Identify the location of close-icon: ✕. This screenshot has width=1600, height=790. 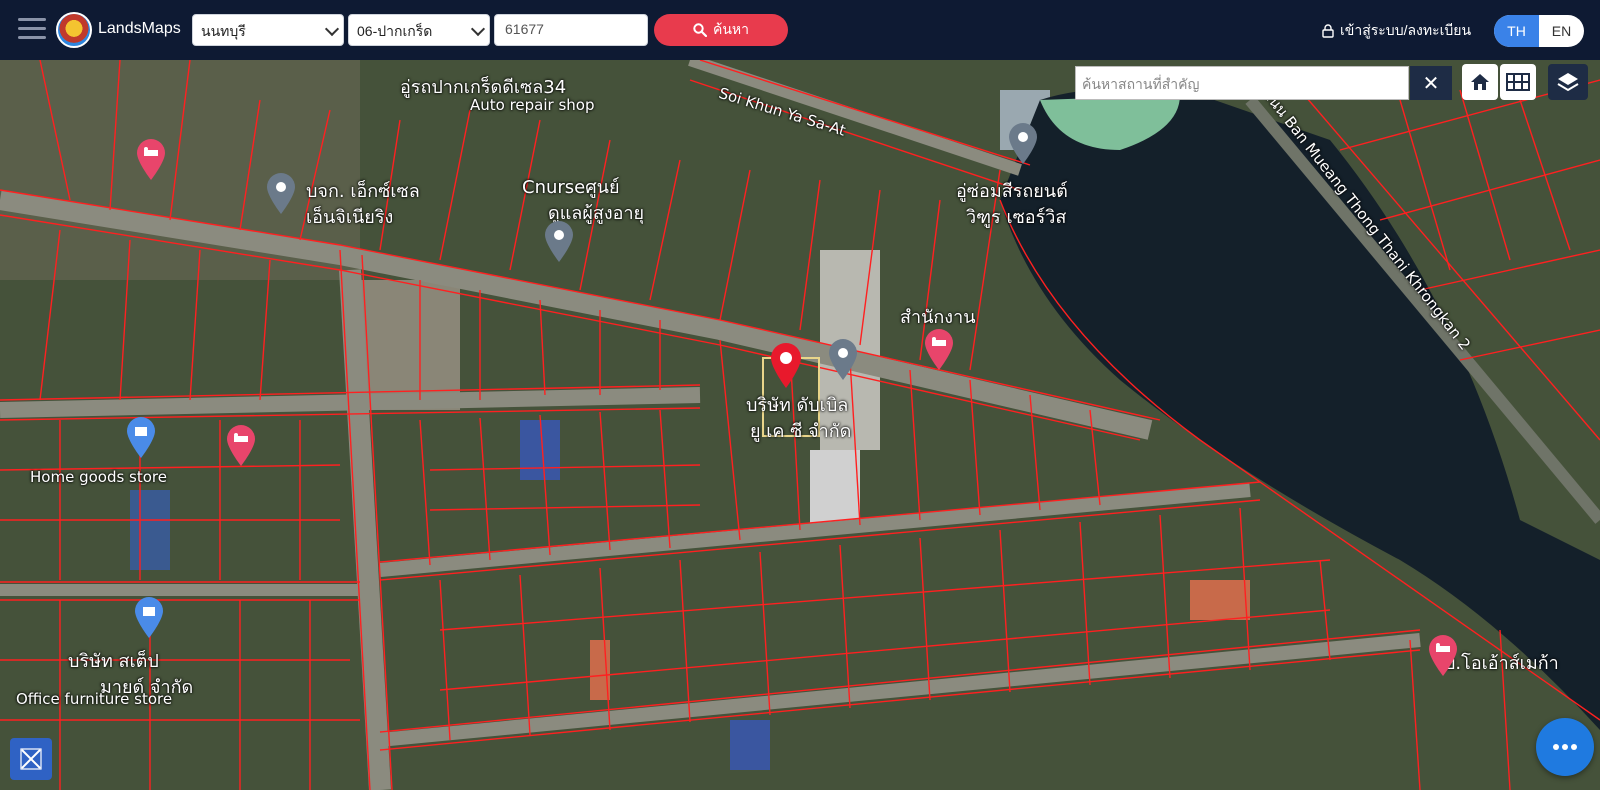
(1431, 83).